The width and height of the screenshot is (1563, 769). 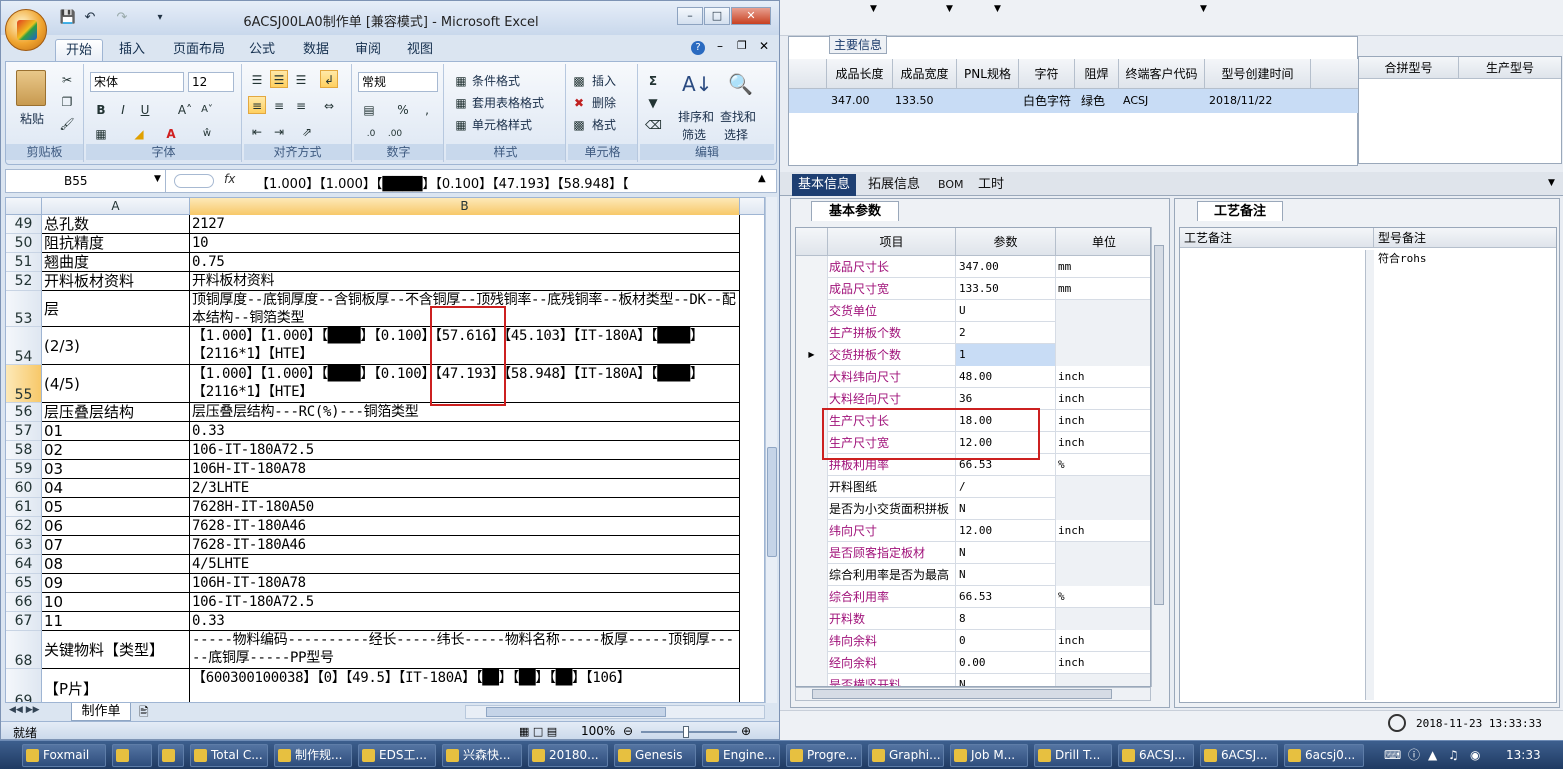 What do you see at coordinates (122, 18) in the screenshot?
I see `redo-icon: ↷` at bounding box center [122, 18].